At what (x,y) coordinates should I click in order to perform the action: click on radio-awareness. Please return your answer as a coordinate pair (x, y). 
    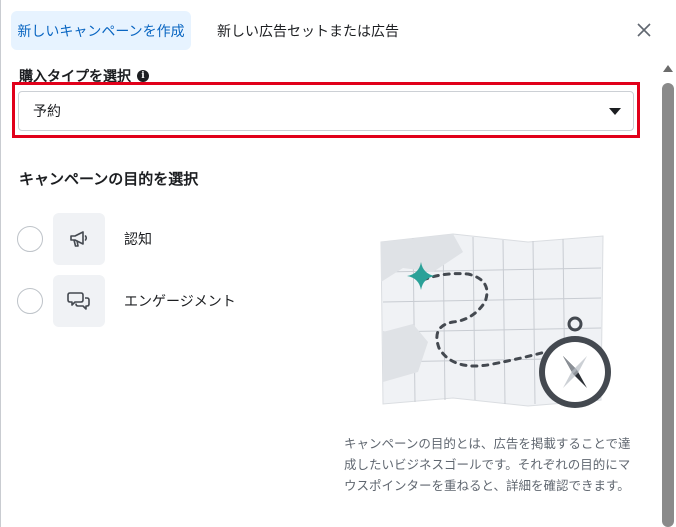
    Looking at the image, I should click on (30, 239).